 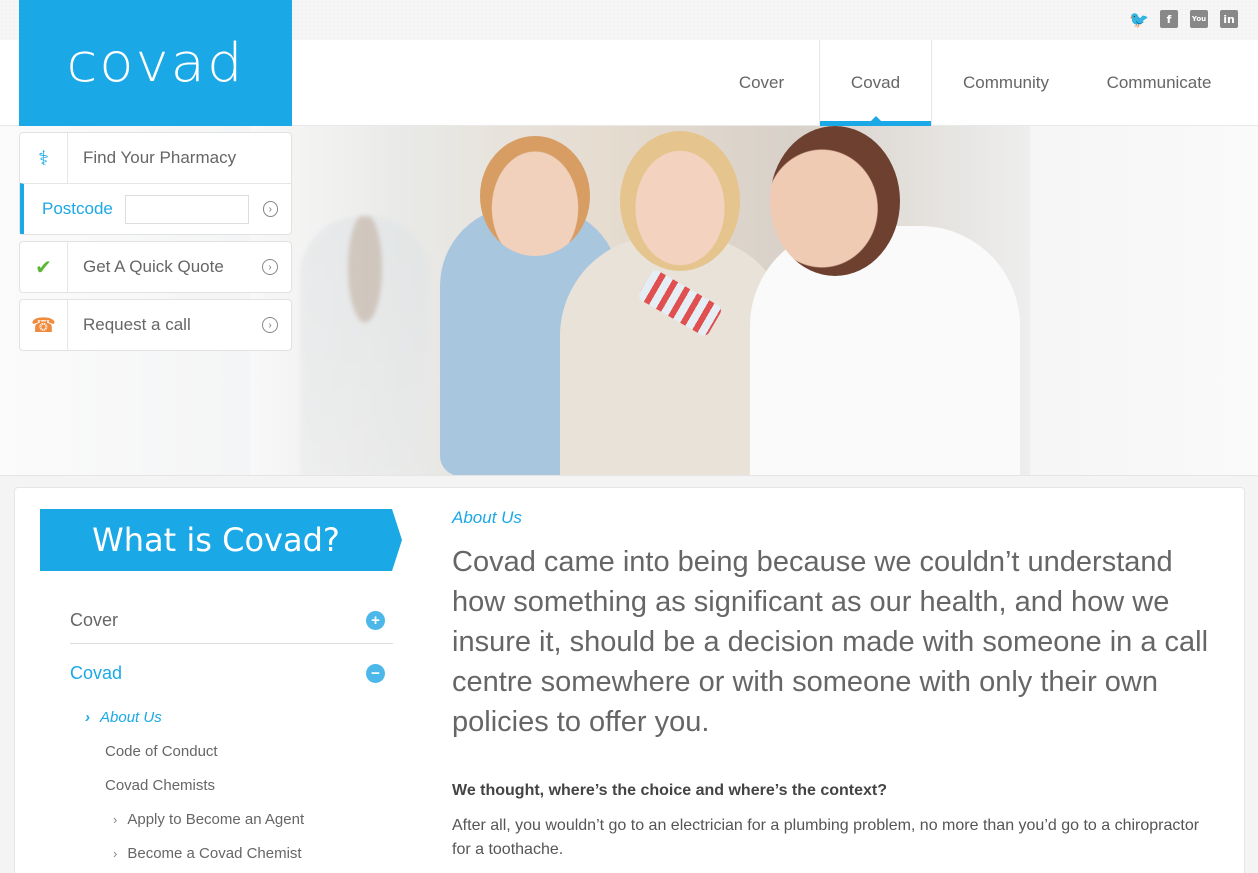 I want to click on sidebar-item-covad: Covad −, so click(x=231, y=673).